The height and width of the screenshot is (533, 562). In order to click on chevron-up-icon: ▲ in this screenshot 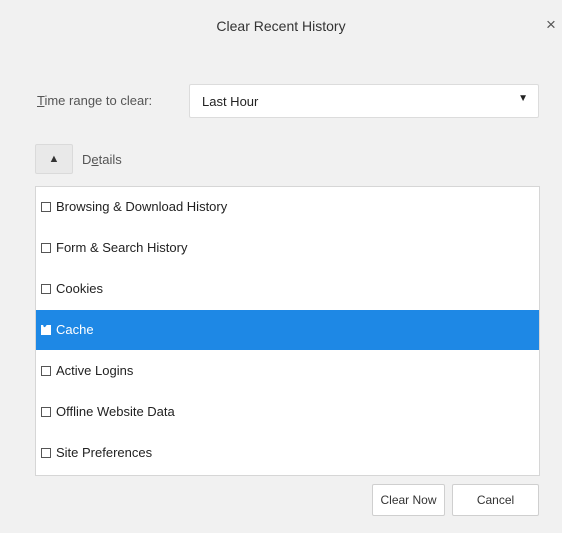, I will do `click(54, 159)`.